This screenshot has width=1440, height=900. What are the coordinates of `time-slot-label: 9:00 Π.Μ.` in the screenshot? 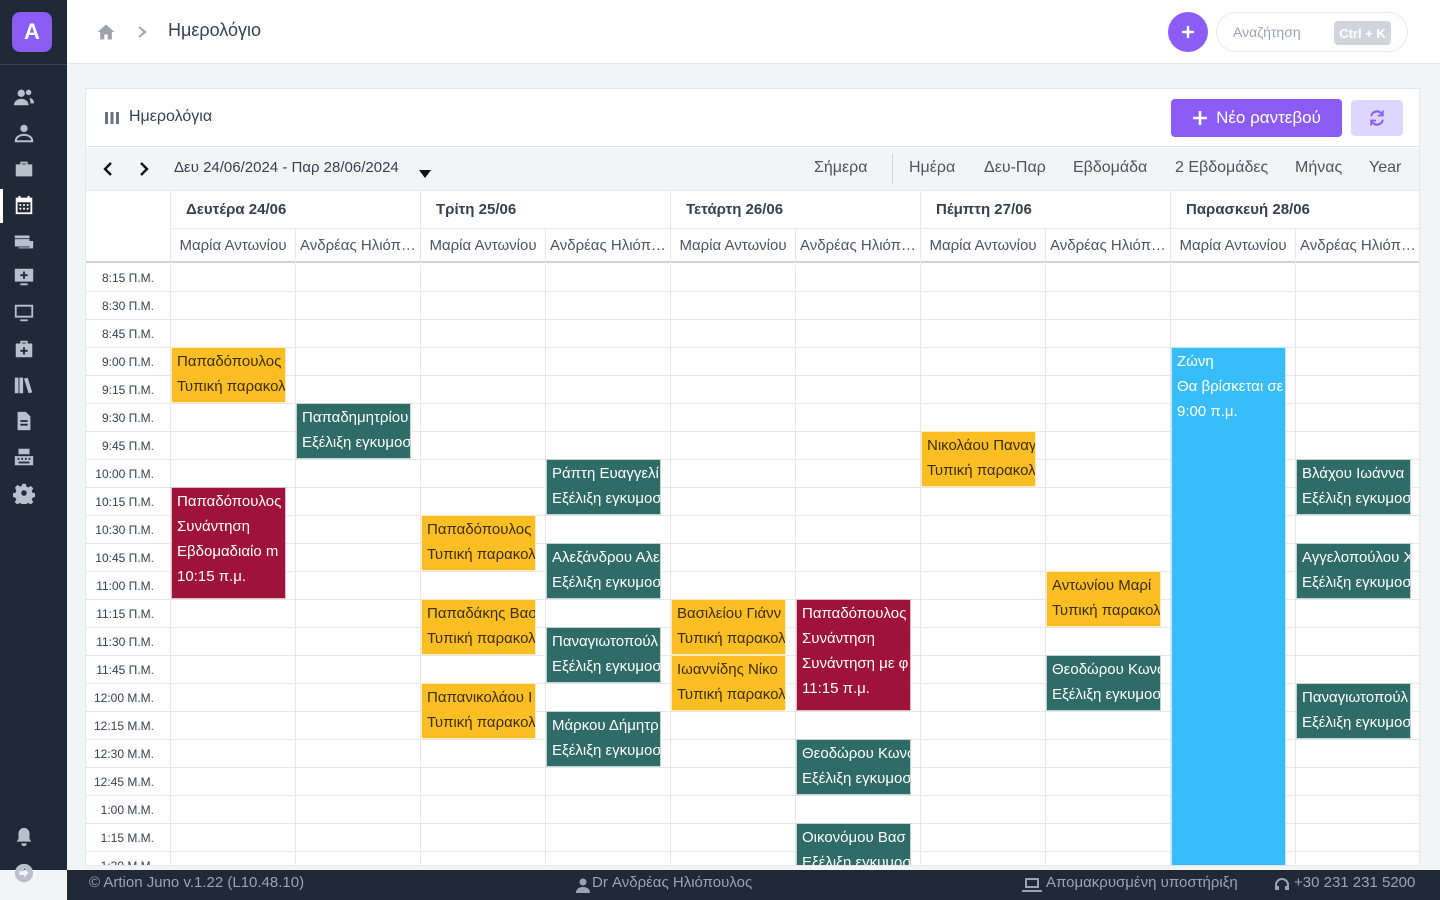 It's located at (127, 362).